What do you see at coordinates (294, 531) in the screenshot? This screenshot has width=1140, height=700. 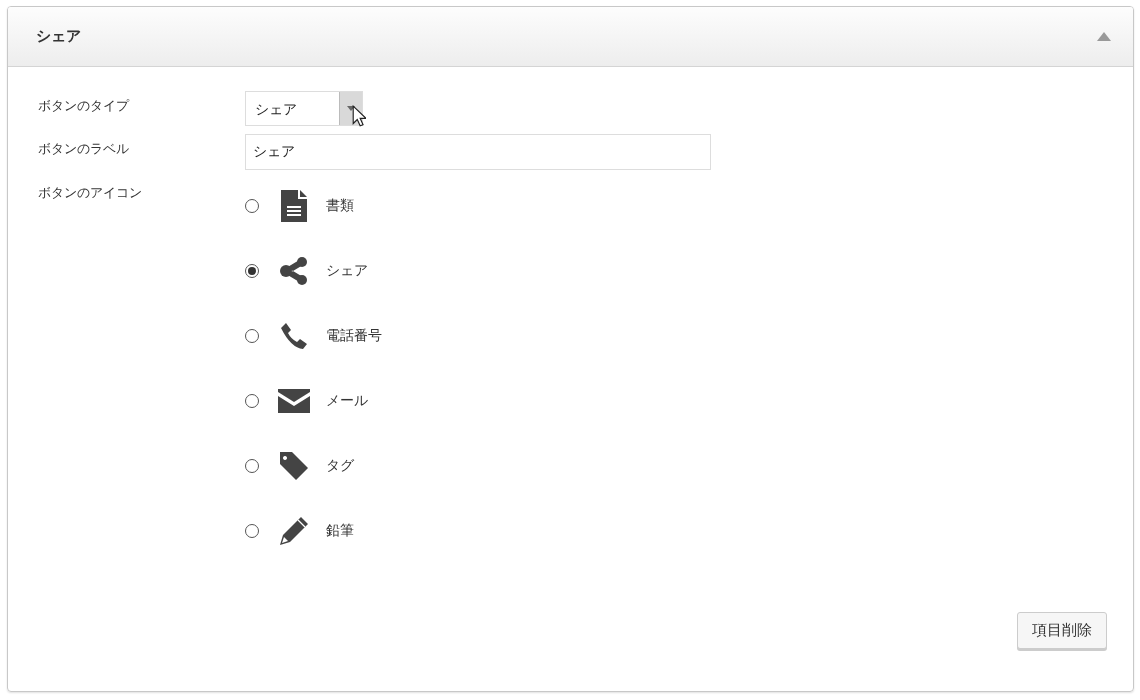 I see `pencil-icon` at bounding box center [294, 531].